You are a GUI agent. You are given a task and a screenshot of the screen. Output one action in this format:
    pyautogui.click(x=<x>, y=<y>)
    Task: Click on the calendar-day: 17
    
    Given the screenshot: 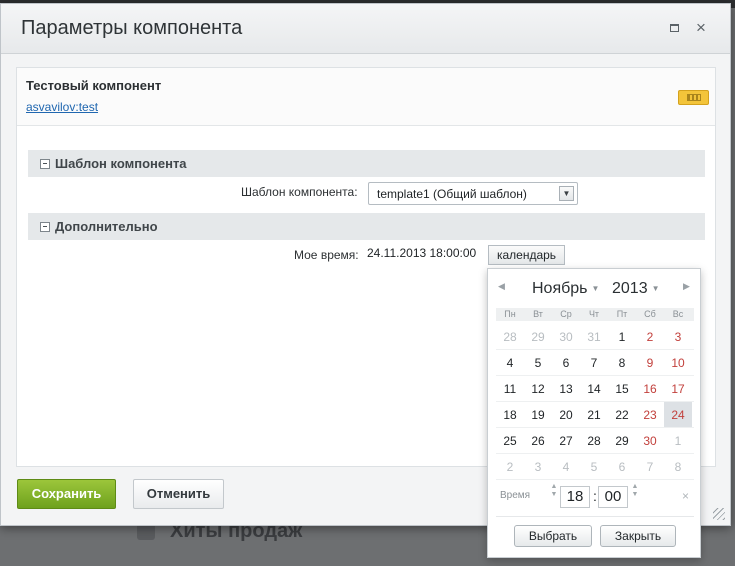 What is the action you would take?
    pyautogui.click(x=678, y=388)
    